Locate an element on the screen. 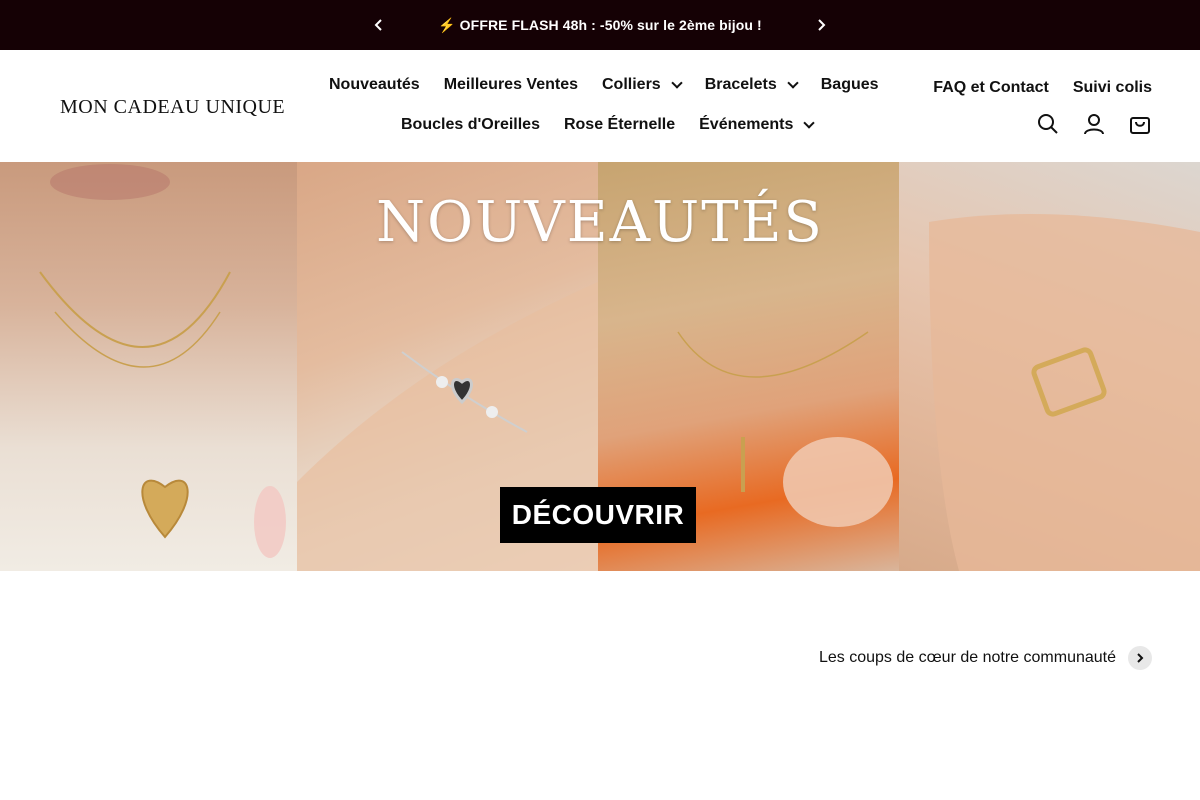 This screenshot has width=1200, height=800. cart-icon is located at coordinates (1140, 125).